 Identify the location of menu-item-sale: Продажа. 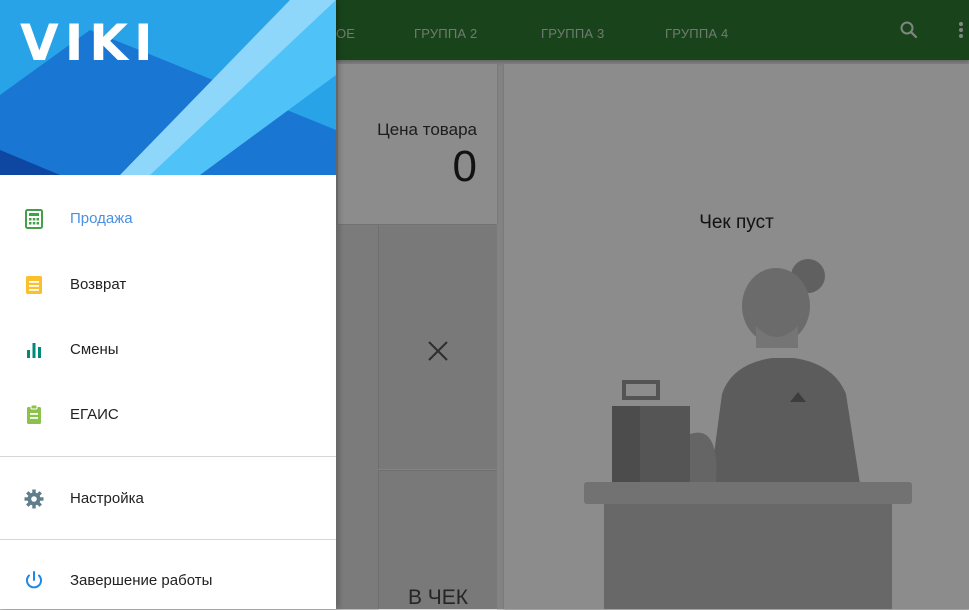
(168, 219).